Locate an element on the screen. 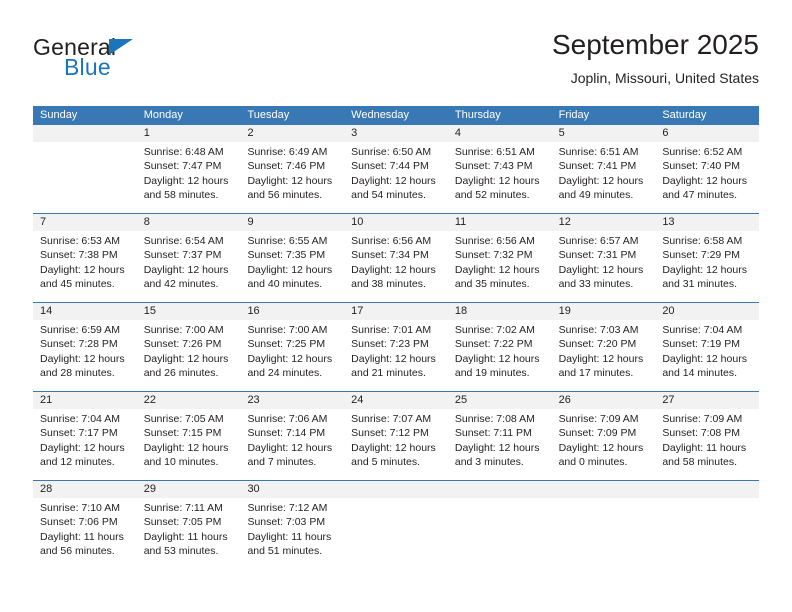  day-number-15: 15 is located at coordinates (189, 311).